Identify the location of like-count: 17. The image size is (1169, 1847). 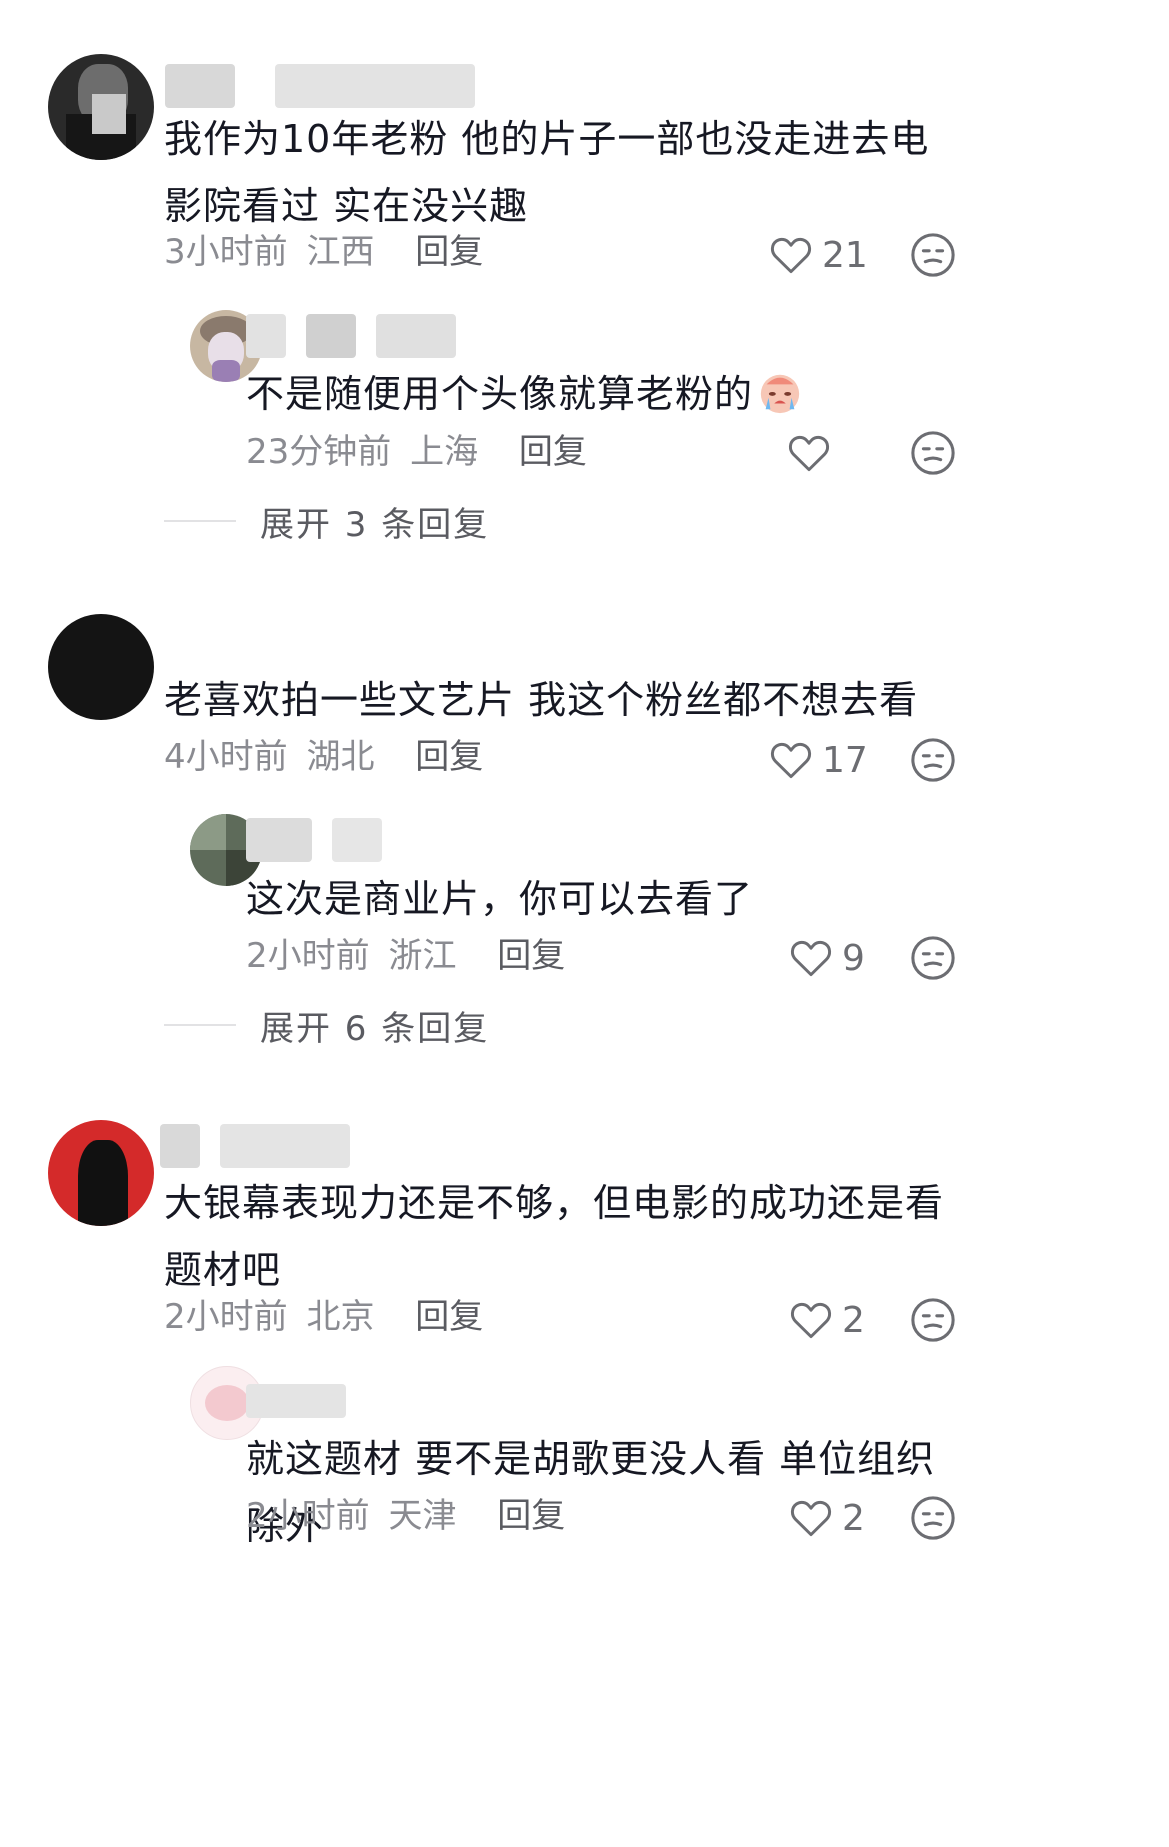
(845, 760).